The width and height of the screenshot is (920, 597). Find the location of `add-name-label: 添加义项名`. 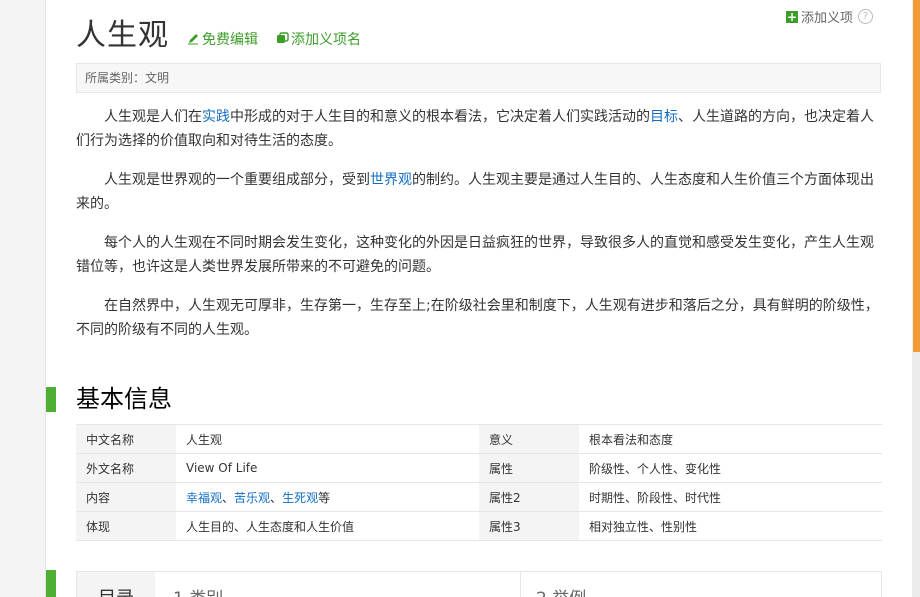

add-name-label: 添加义项名 is located at coordinates (326, 39).